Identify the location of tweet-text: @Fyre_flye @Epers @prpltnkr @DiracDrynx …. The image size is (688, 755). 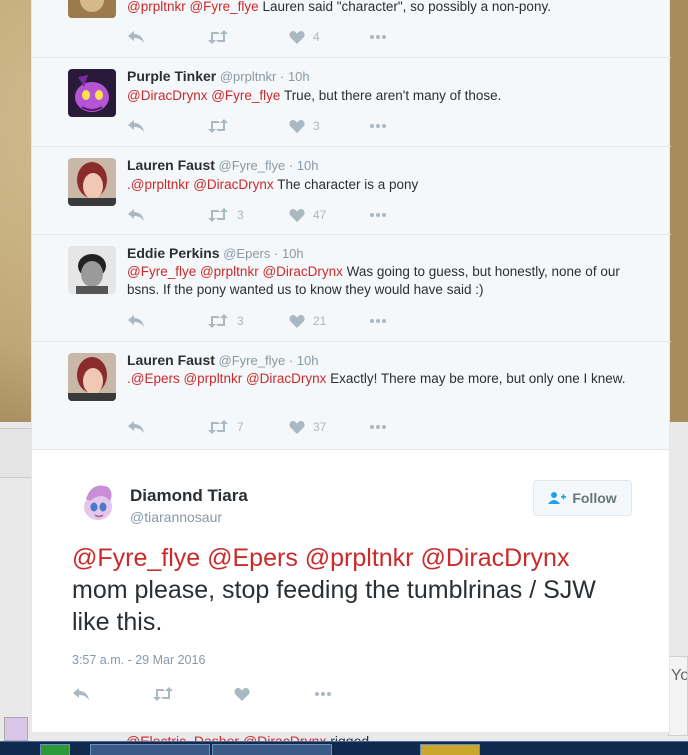
(352, 590).